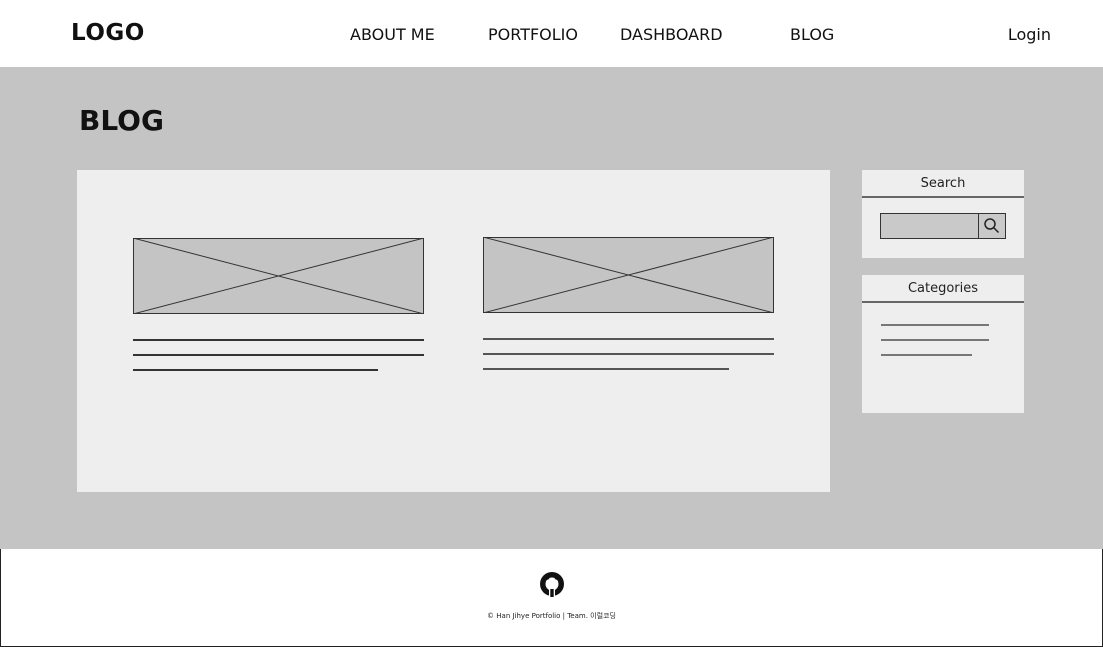 Image resolution: width=1103 pixels, height=647 pixels. Describe the element at coordinates (551, 616) in the screenshot. I see `footer-copyright: © Han Jihye Portfolio | Team. 이럴코딩` at that location.